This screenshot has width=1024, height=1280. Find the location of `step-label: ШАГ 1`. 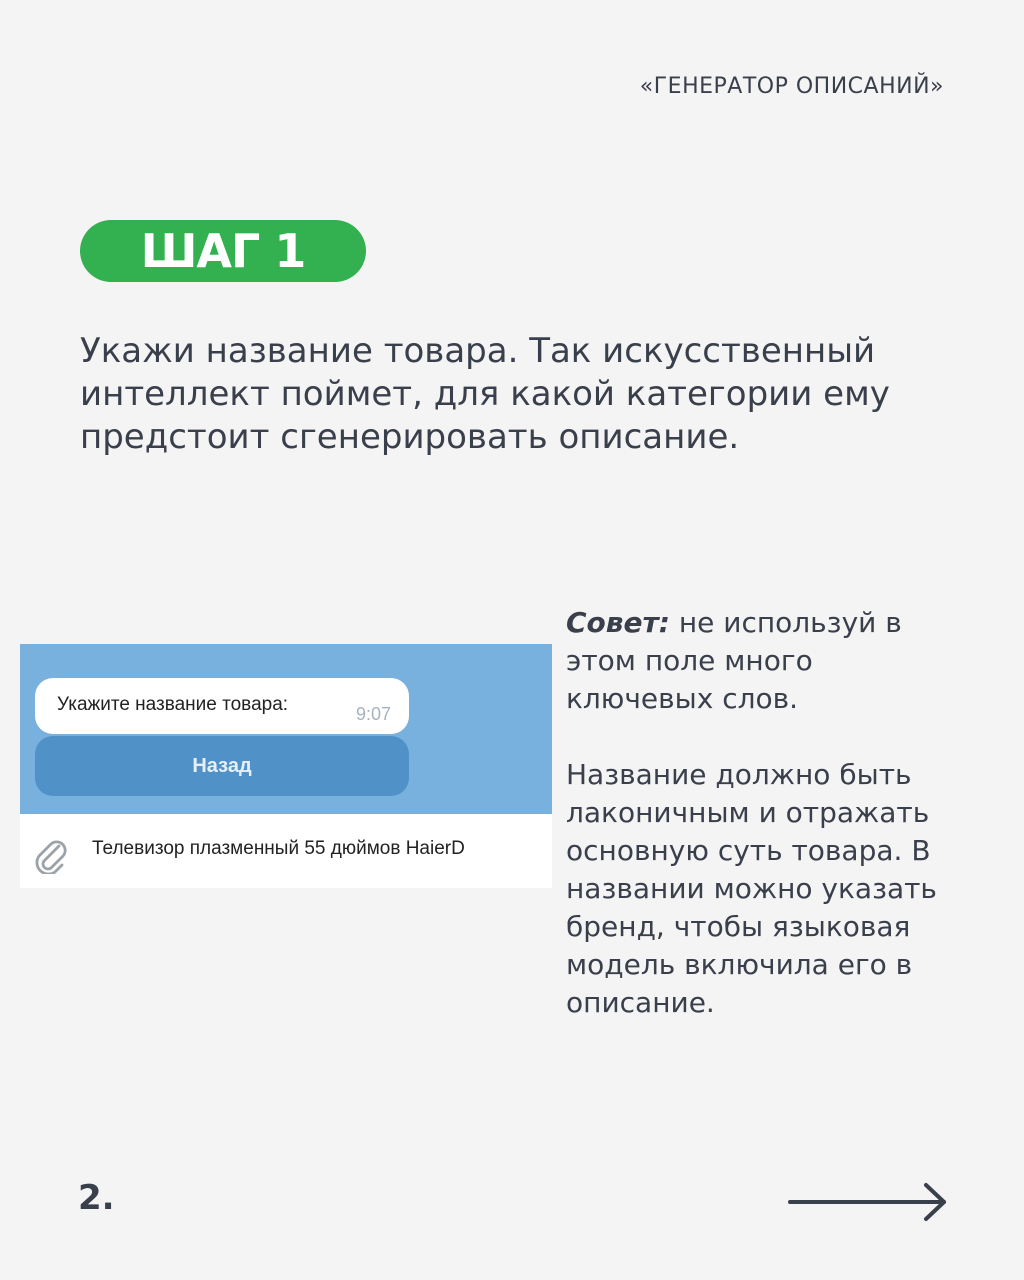

step-label: ШАГ 1 is located at coordinates (223, 251).